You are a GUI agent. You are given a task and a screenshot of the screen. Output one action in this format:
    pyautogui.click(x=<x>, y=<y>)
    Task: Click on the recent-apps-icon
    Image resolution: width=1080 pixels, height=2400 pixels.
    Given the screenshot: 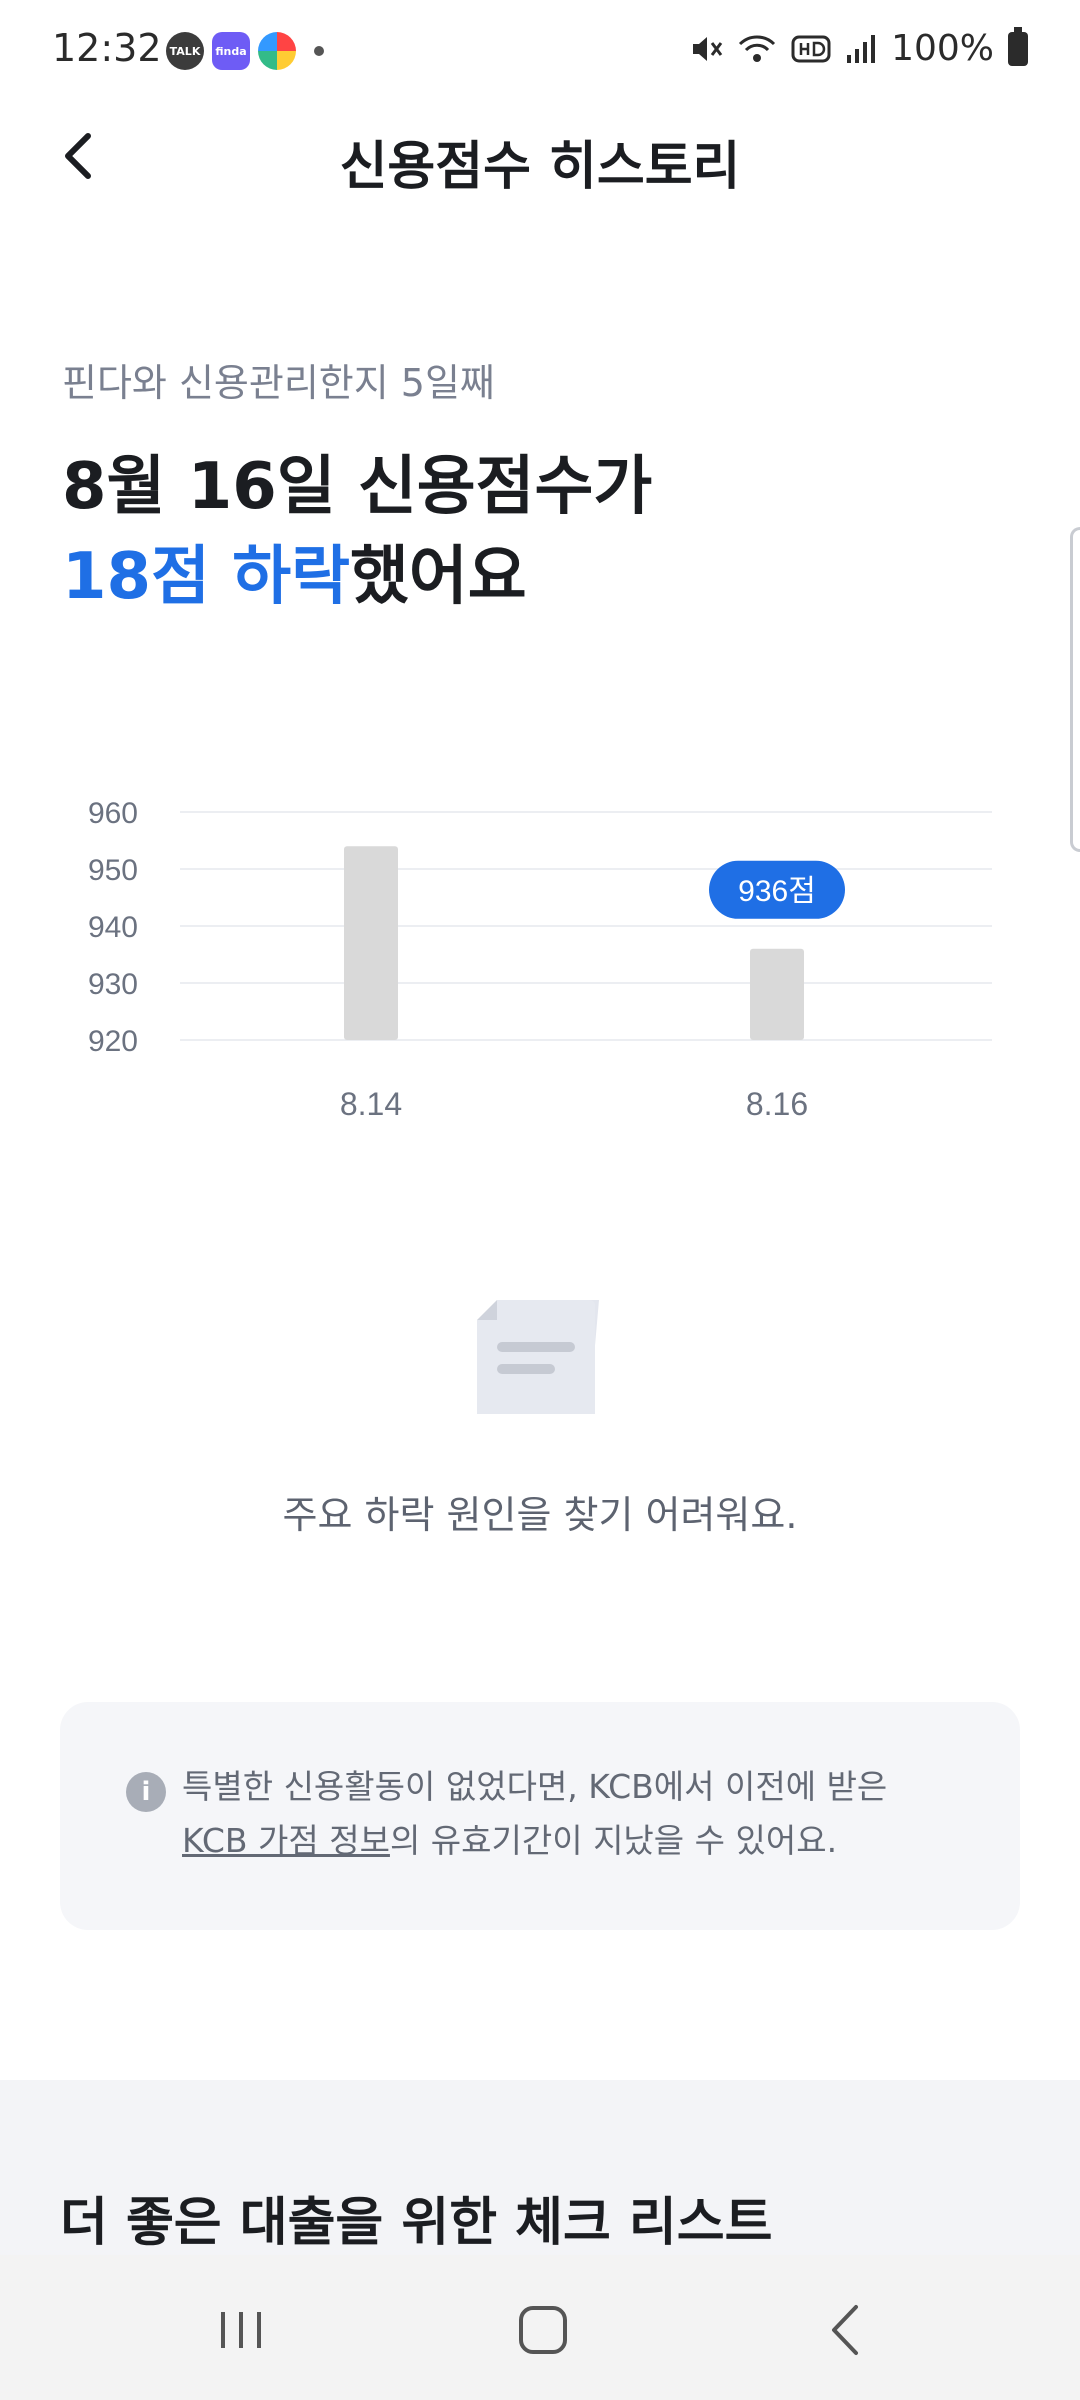 What is the action you would take?
    pyautogui.click(x=241, y=2330)
    